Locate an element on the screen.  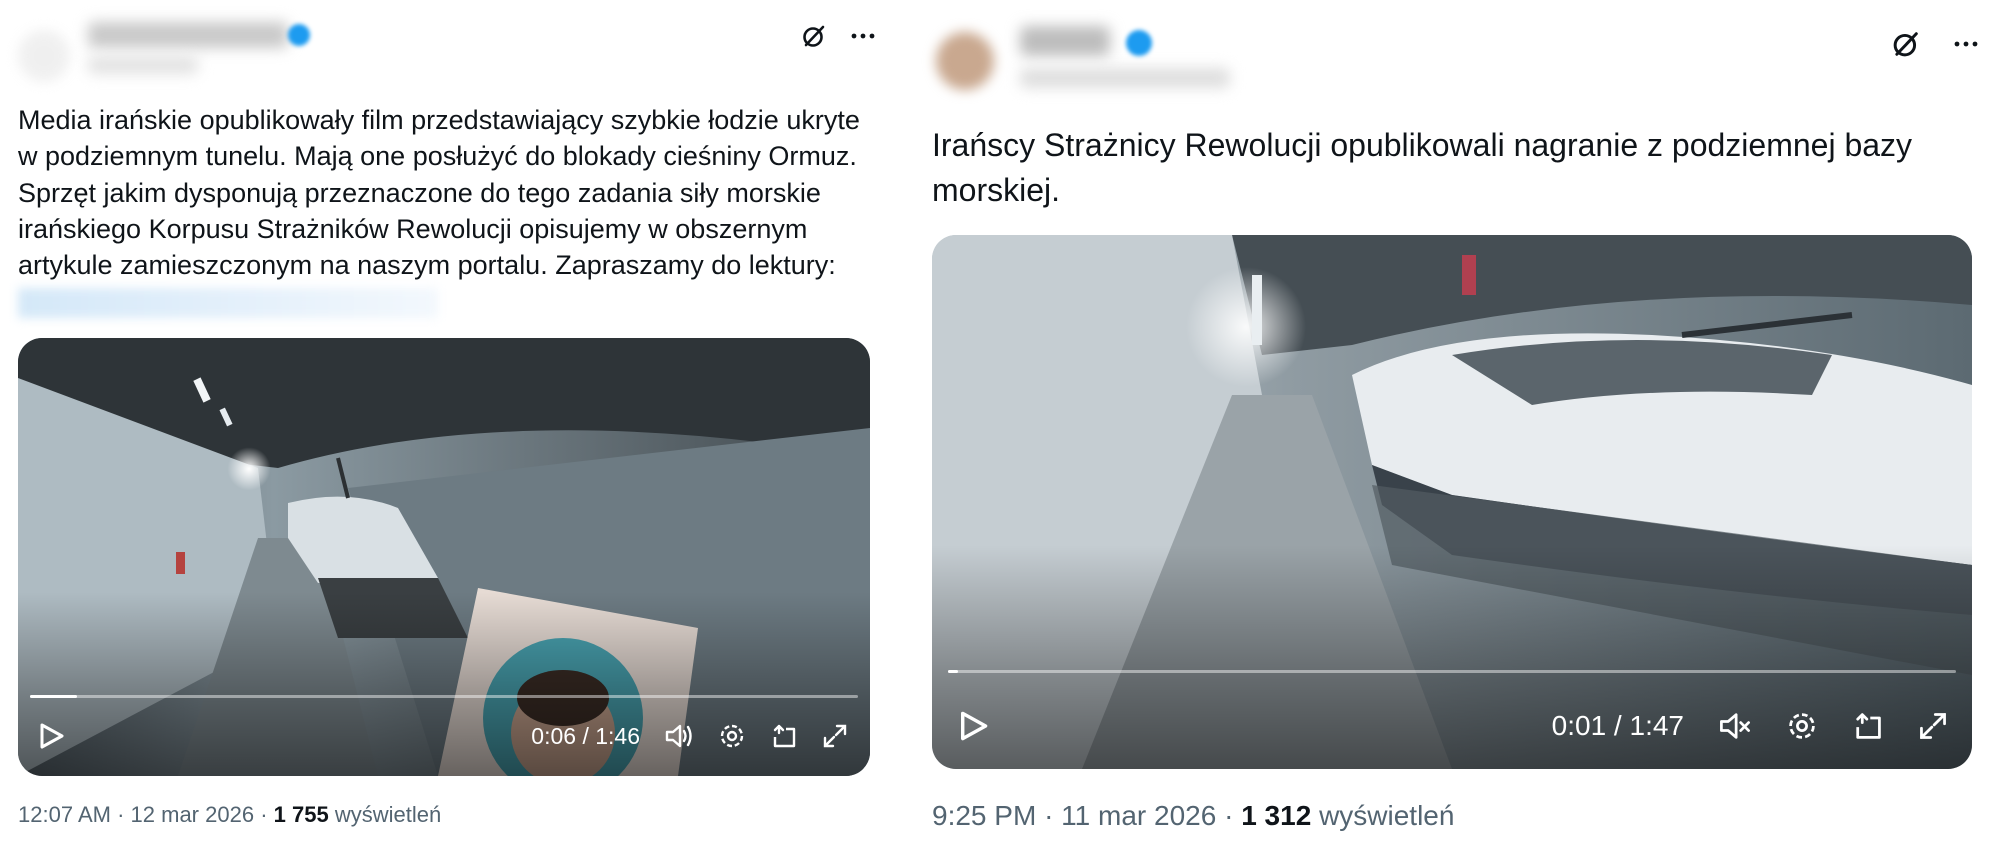
tweet-date: 12 mar 2026 is located at coordinates (193, 814).